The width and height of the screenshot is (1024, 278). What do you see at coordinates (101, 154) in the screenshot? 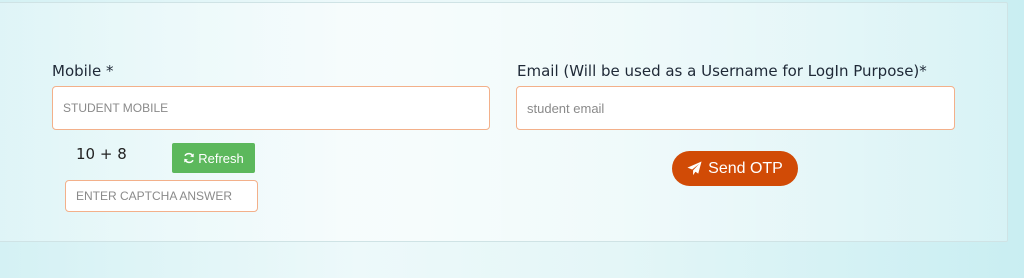
I see `captcha-question: 10 + 8` at bounding box center [101, 154].